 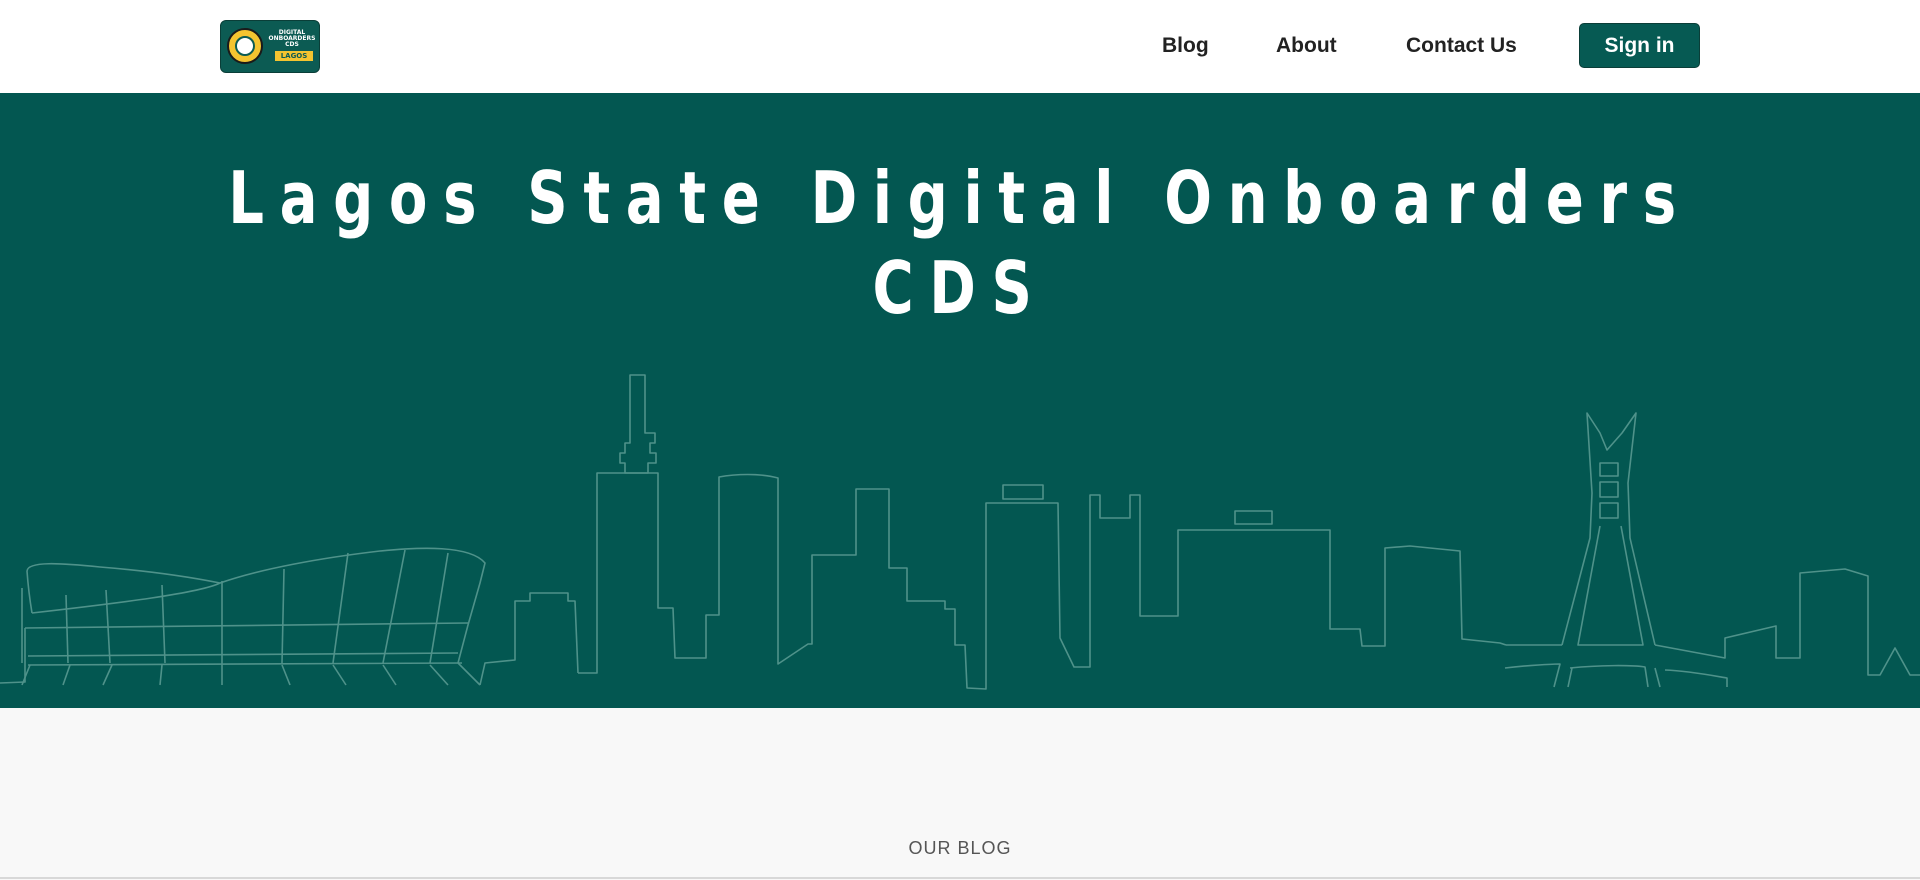 I want to click on logo-line: CDS, so click(x=292, y=44).